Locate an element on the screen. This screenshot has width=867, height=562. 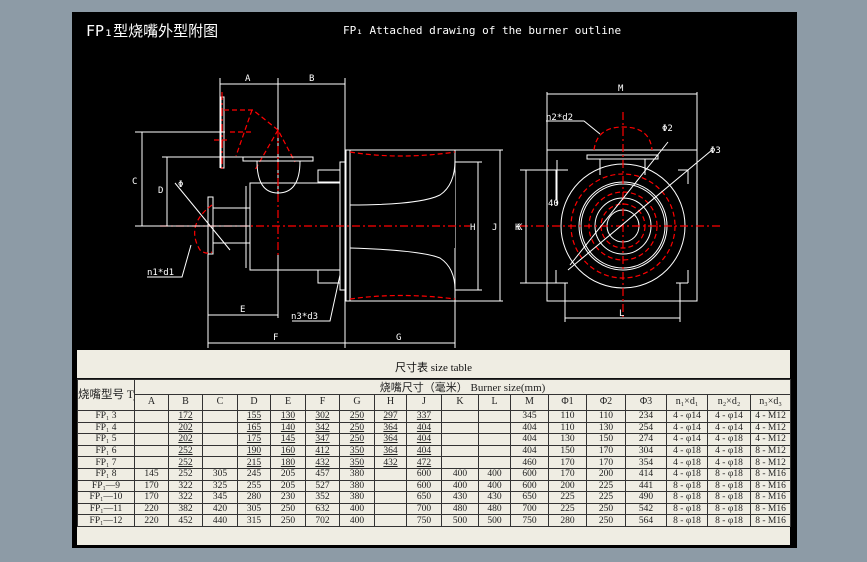
value-cell: 280 is located at coordinates (254, 497).